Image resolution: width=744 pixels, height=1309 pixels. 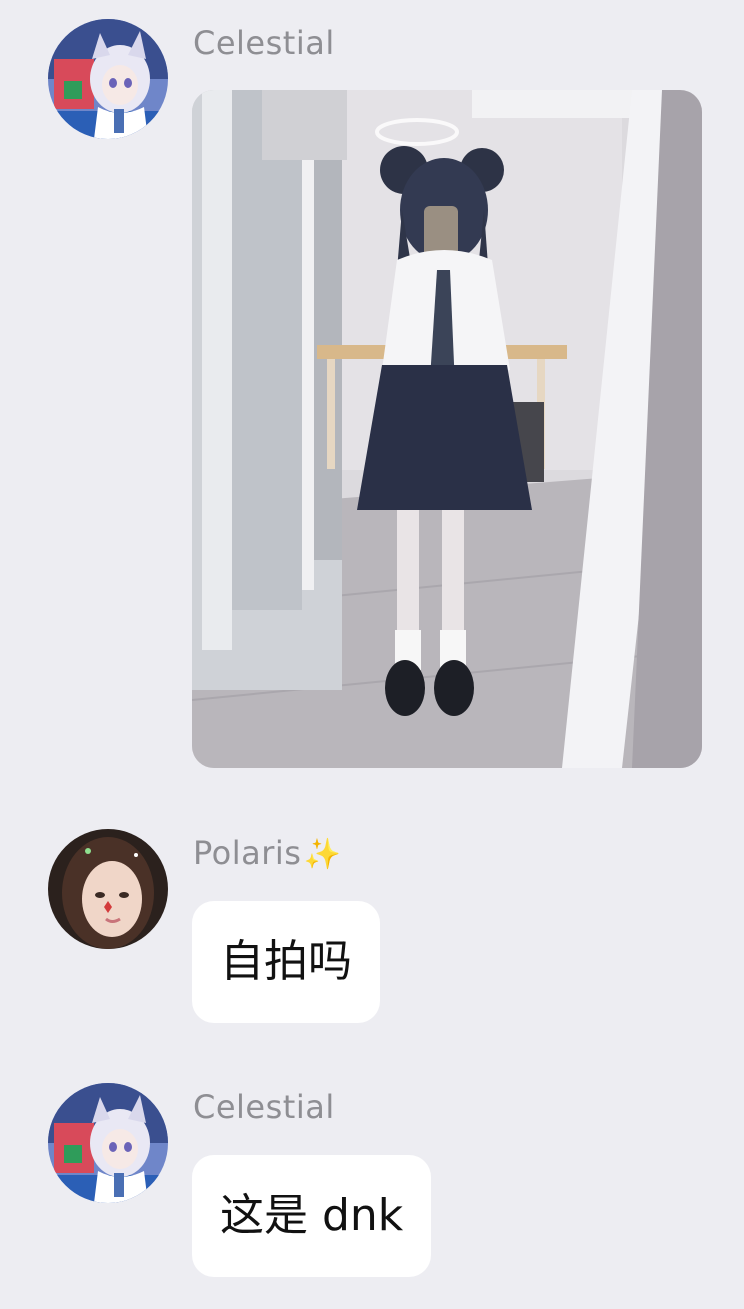 I want to click on sender-name-text: Polaris, so click(x=247, y=853).